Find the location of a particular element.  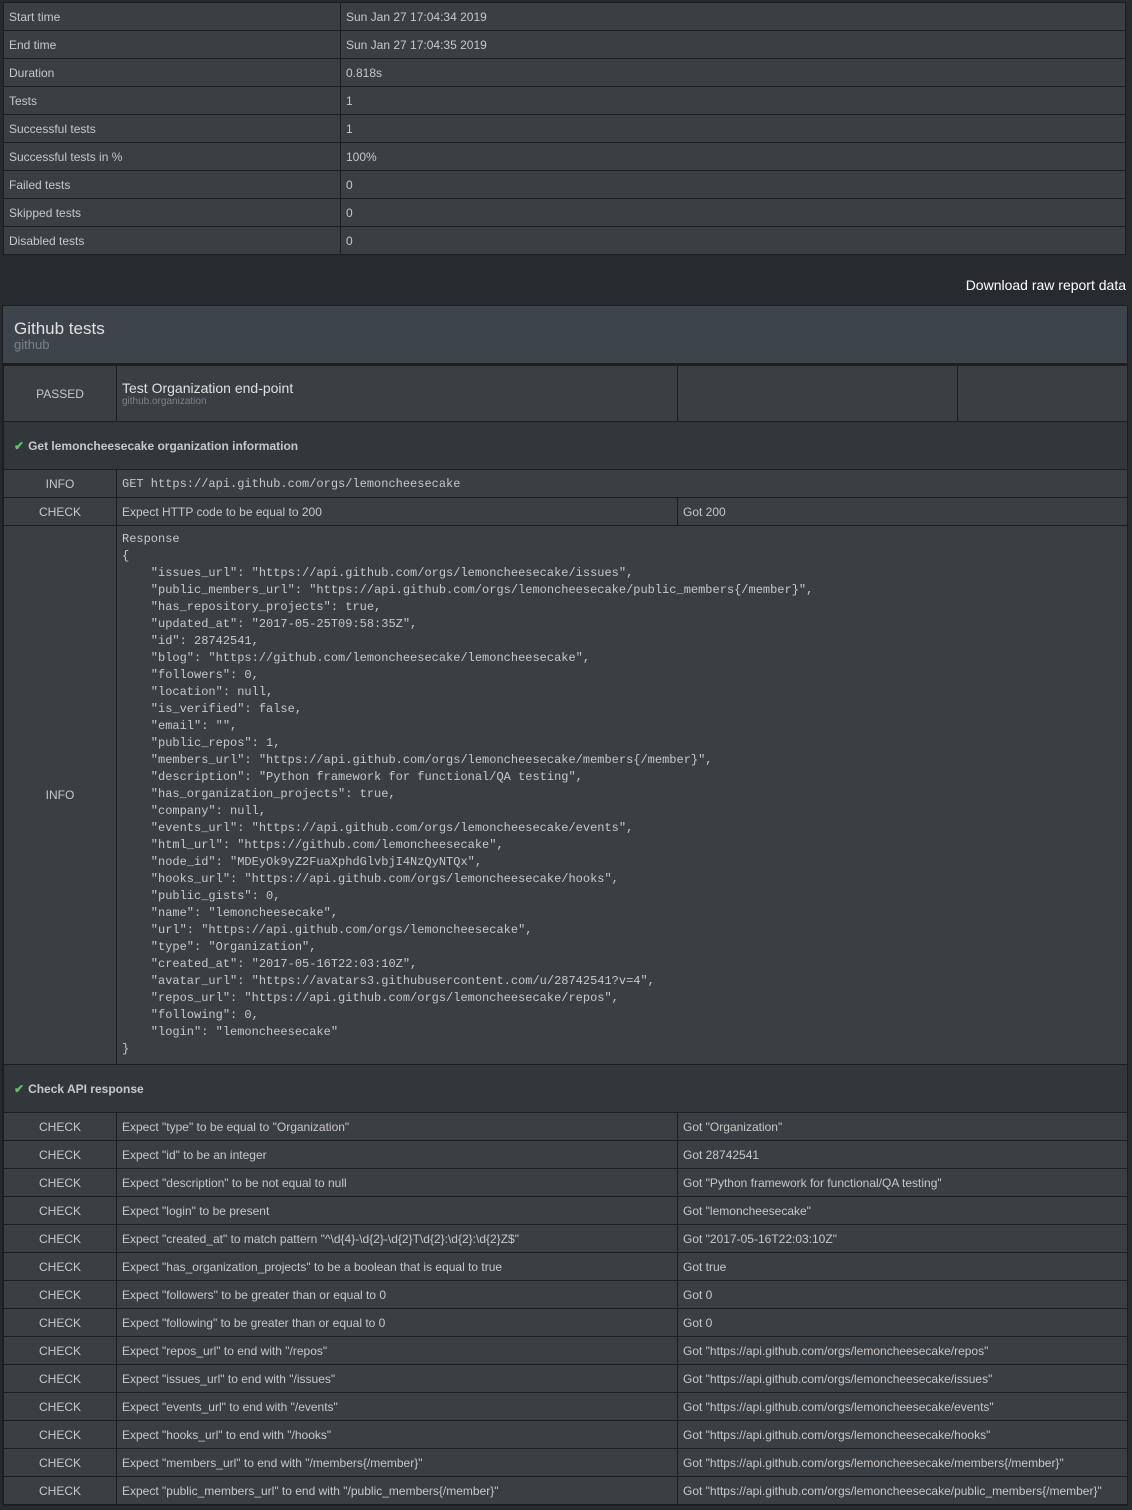

summary-label: End time is located at coordinates (172, 44).